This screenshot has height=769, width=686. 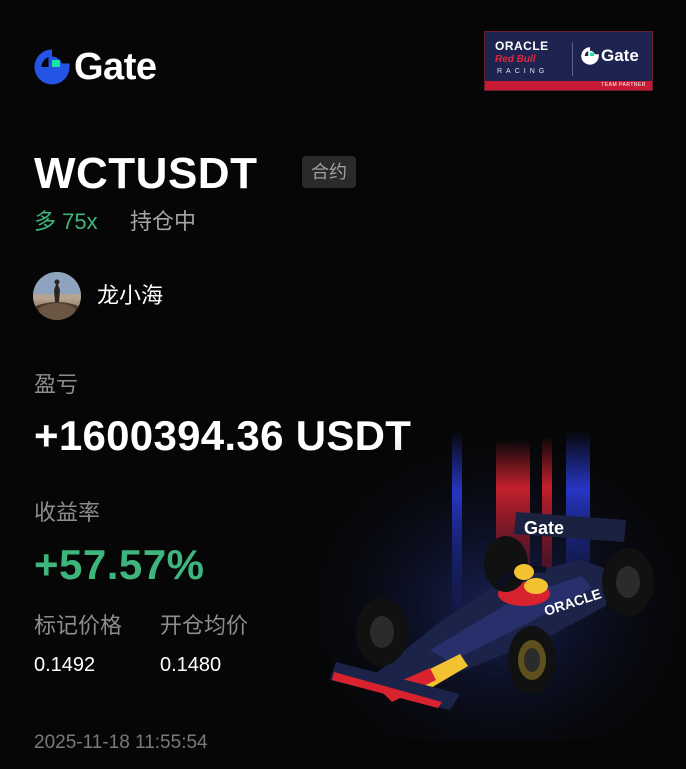 I want to click on entry-price-label: 开仓均价, so click(x=204, y=625).